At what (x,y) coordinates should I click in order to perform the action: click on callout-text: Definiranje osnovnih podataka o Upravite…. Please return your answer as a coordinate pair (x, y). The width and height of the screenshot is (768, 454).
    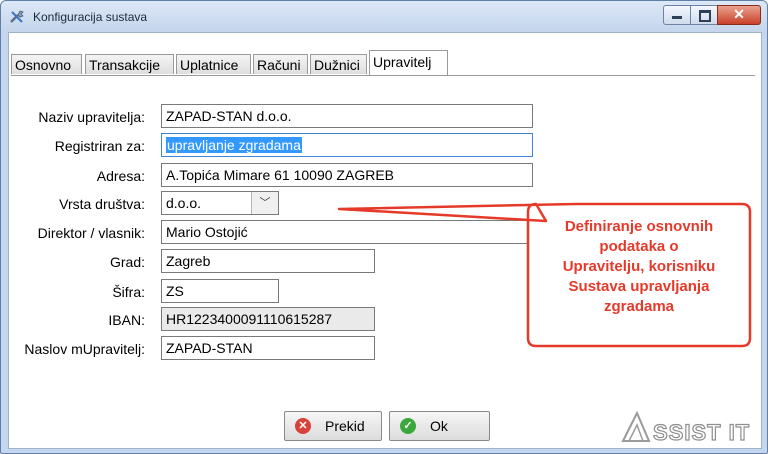
    Looking at the image, I should click on (639, 267).